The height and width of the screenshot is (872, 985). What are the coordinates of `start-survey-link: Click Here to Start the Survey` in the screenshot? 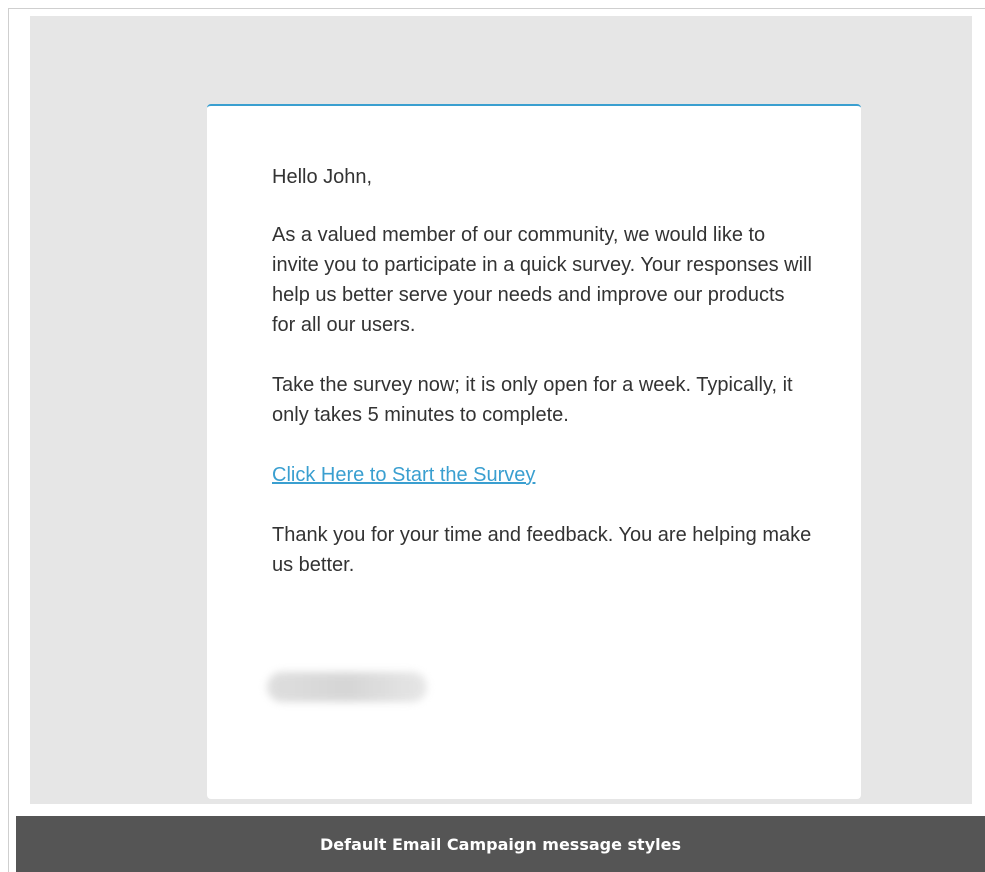 It's located at (403, 475).